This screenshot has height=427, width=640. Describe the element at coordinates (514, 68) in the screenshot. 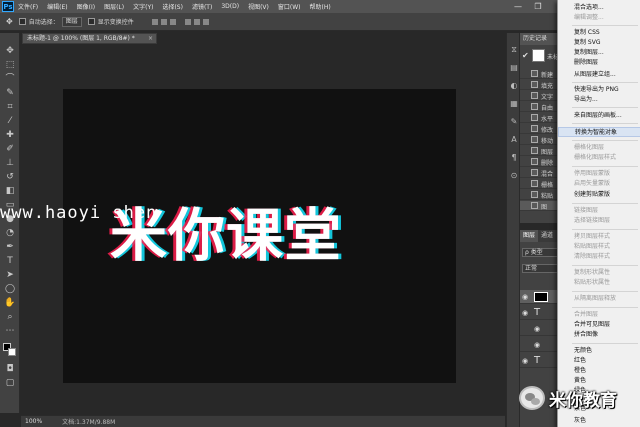

I see `properties-panel-icon: ▤` at that location.